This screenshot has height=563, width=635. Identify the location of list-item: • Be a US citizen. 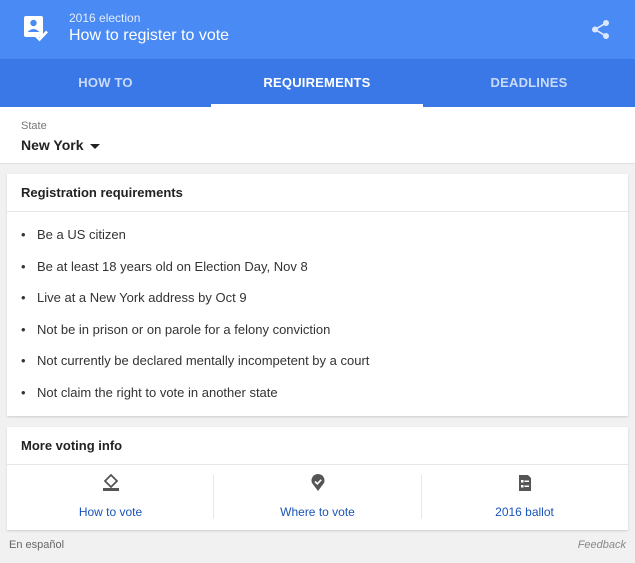
(73, 234).